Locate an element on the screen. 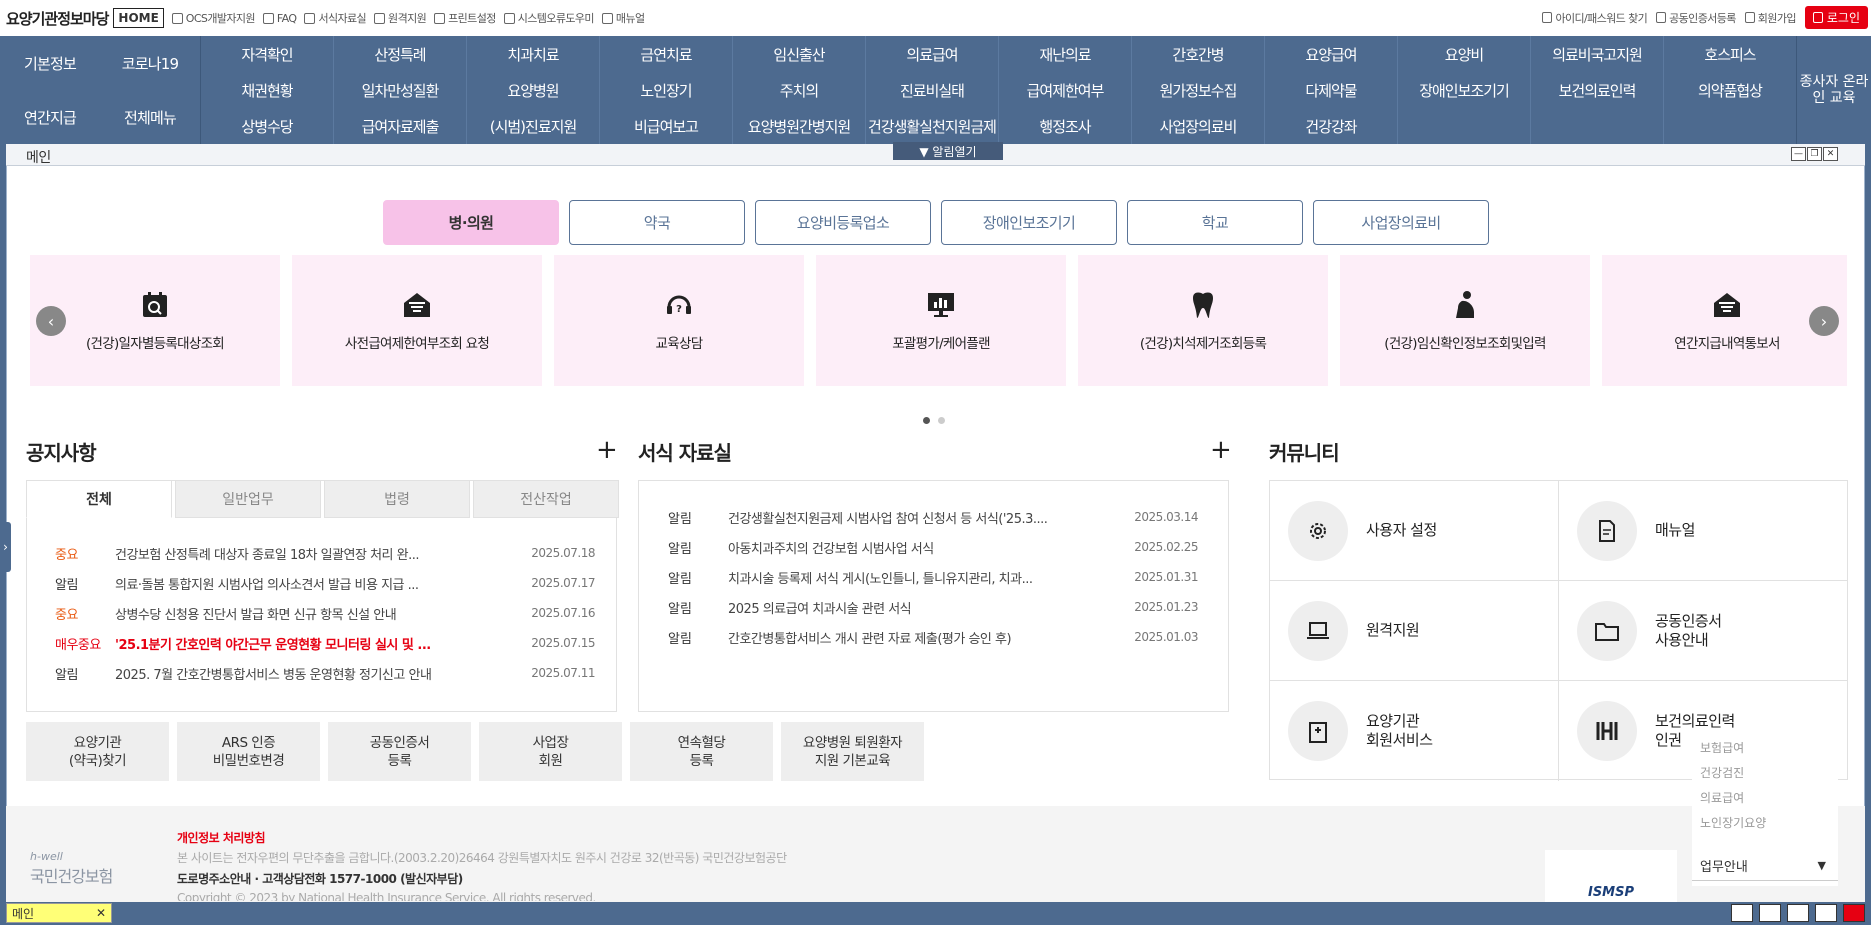 The height and width of the screenshot is (925, 1871). forms-library-link: 서식자료실 is located at coordinates (335, 18).